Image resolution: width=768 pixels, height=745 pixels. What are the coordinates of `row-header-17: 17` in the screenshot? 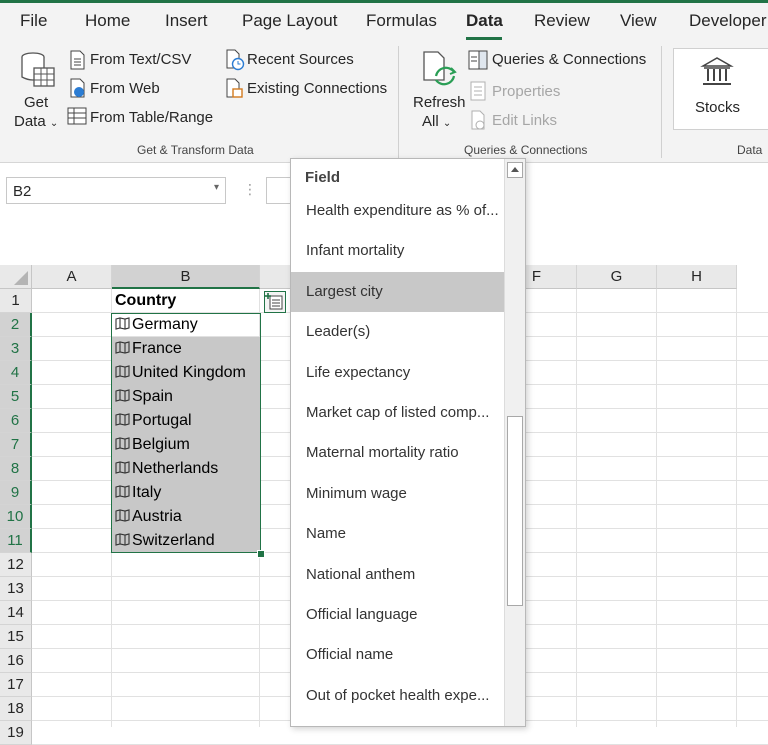 It's located at (16, 685).